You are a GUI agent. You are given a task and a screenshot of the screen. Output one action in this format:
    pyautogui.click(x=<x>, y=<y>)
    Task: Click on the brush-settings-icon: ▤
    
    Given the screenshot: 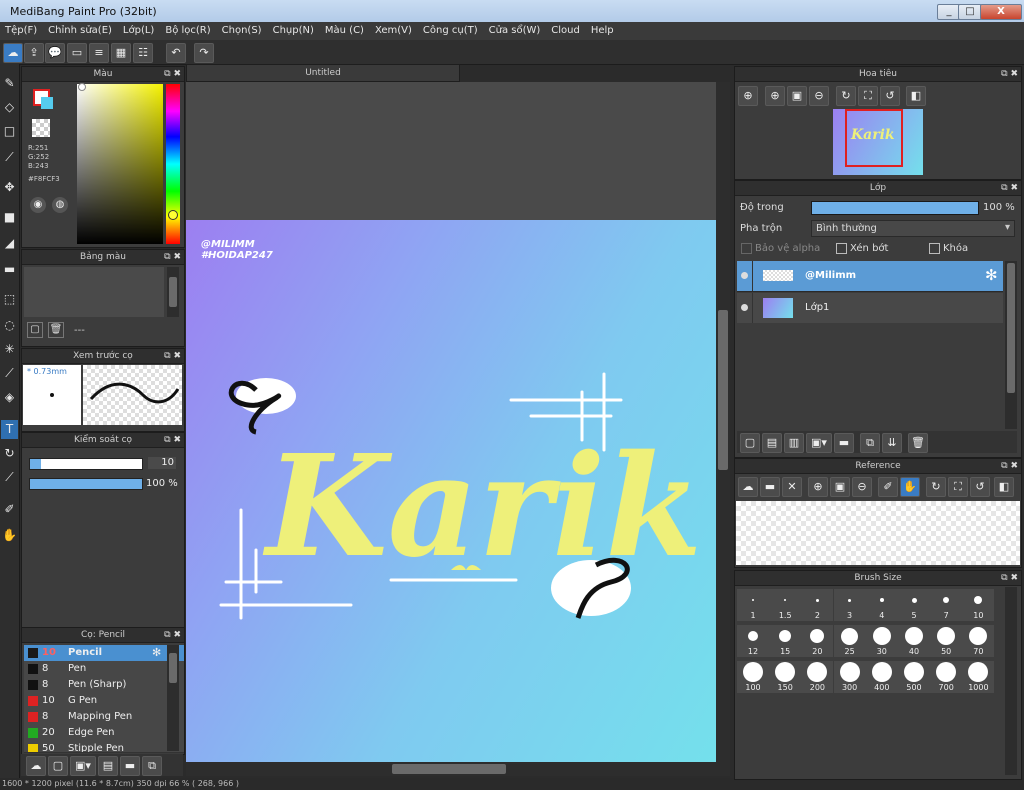 What is the action you would take?
    pyautogui.click(x=108, y=766)
    